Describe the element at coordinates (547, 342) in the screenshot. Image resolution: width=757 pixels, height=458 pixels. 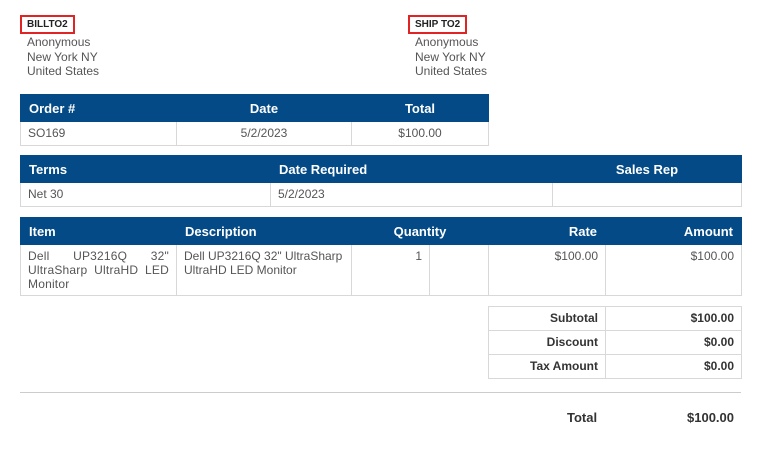
I see `discount-label: Discount` at that location.